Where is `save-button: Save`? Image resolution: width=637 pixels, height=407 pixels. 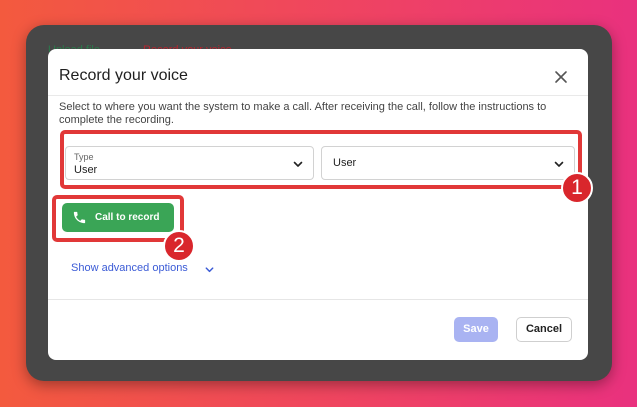 save-button: Save is located at coordinates (476, 329).